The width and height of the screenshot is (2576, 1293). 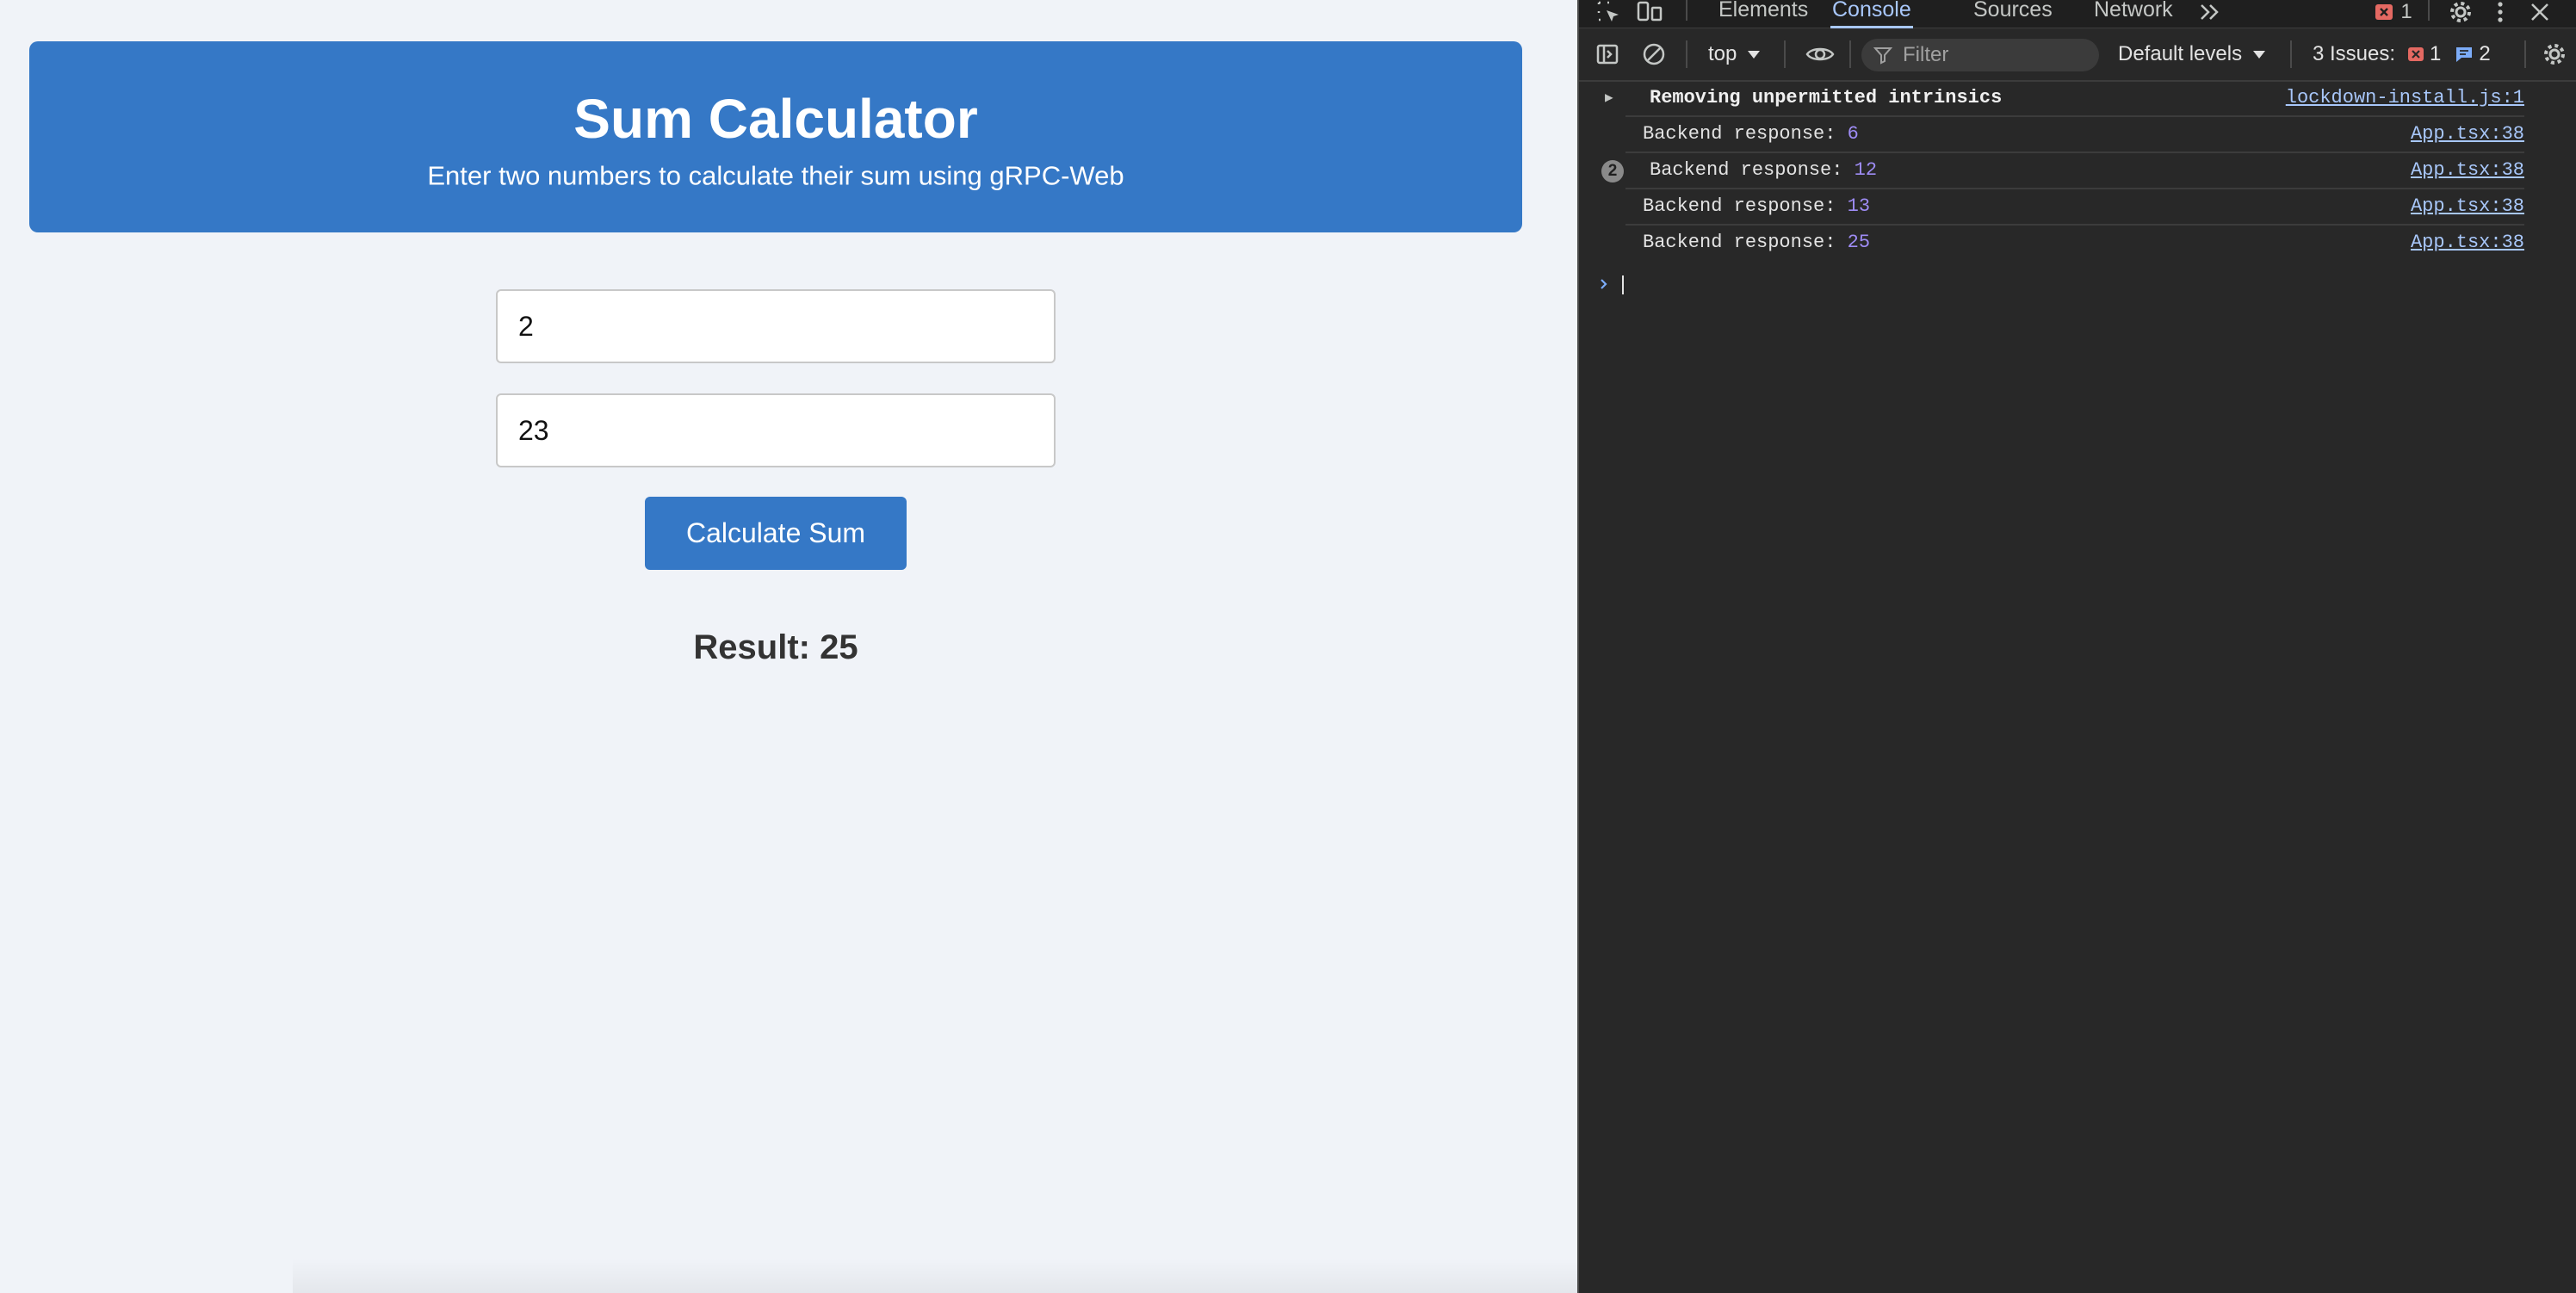 I want to click on tab-network: Network, so click(x=2134, y=13).